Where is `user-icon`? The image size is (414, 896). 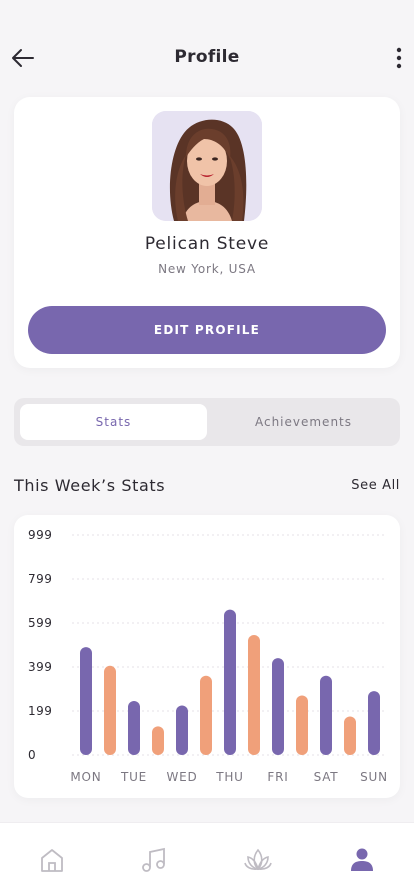 user-icon is located at coordinates (362, 860).